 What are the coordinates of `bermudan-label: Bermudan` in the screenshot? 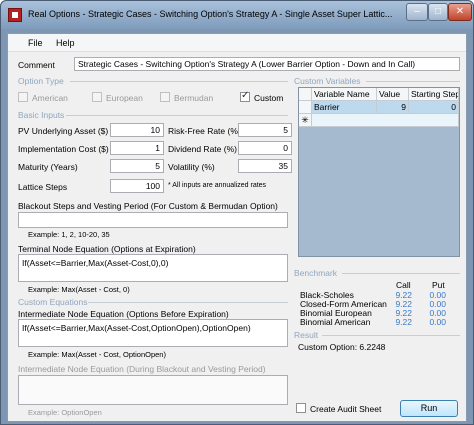 It's located at (194, 98).